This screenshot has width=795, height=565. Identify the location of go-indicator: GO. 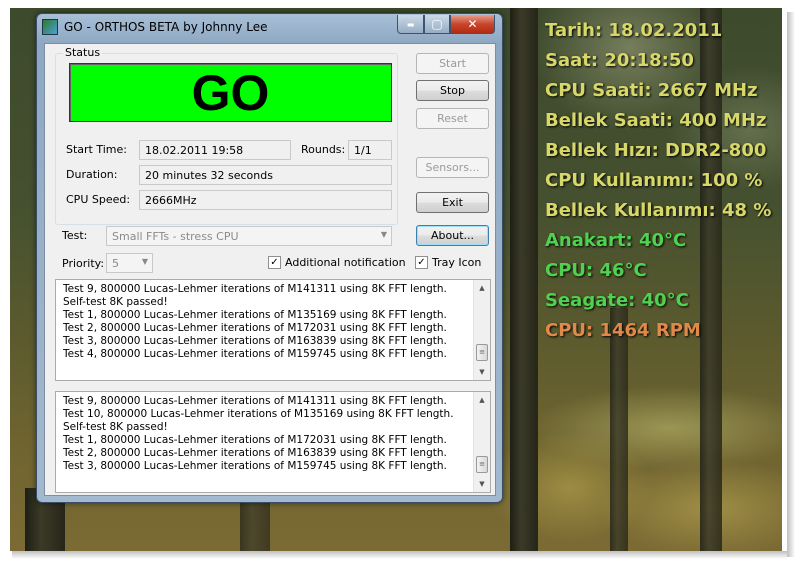
(230, 92).